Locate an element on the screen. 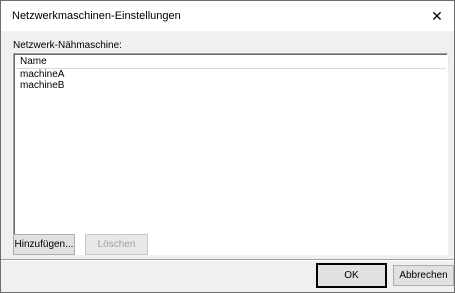 The height and width of the screenshot is (293, 455). list-item: machineB is located at coordinates (230, 85).